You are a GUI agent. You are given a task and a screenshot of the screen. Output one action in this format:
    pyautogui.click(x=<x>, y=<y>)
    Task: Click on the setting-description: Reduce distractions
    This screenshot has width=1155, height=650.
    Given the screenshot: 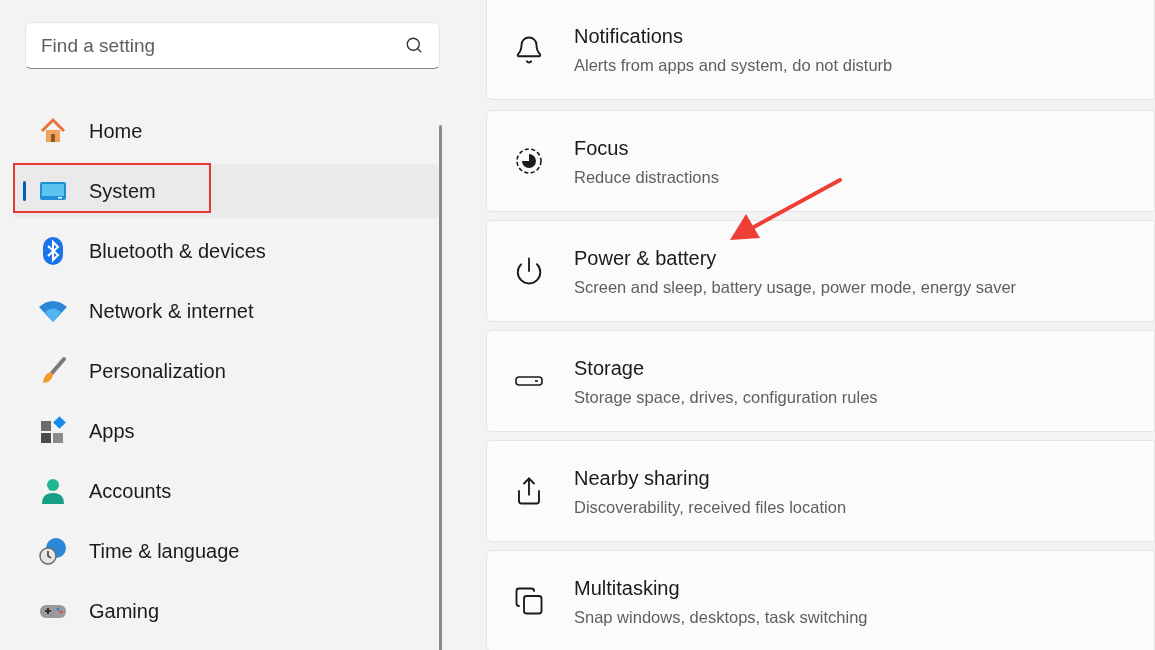 What is the action you would take?
    pyautogui.click(x=646, y=177)
    